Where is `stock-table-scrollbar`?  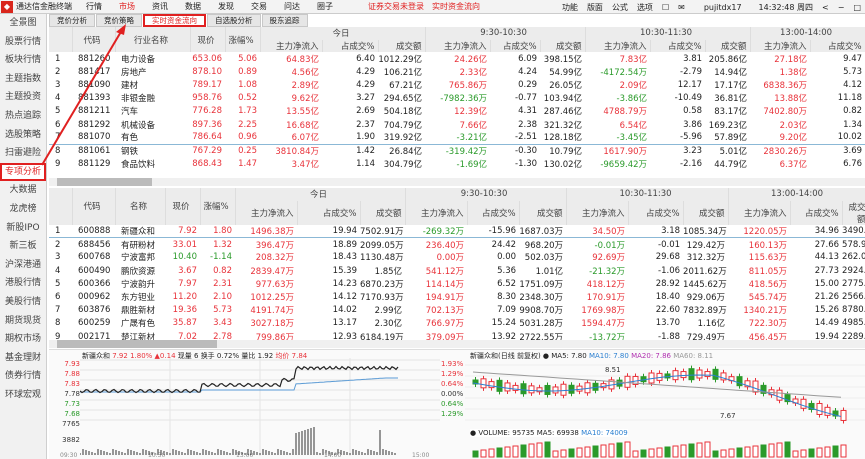 stock-table-scrollbar is located at coordinates (457, 344).